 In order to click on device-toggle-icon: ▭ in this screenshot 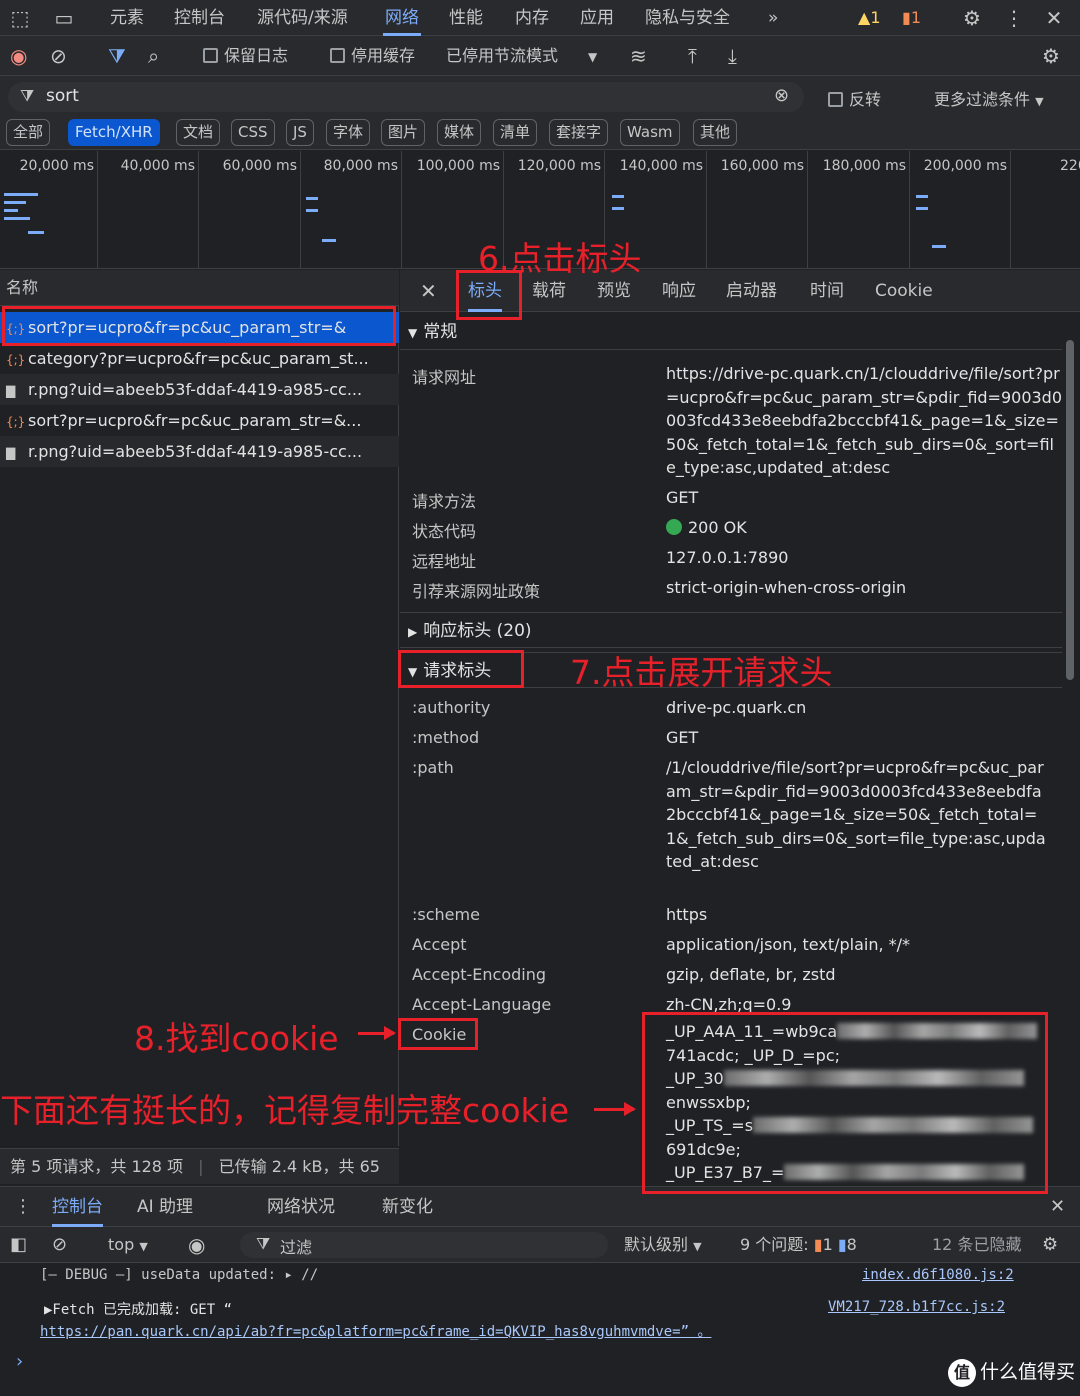, I will do `click(64, 18)`.